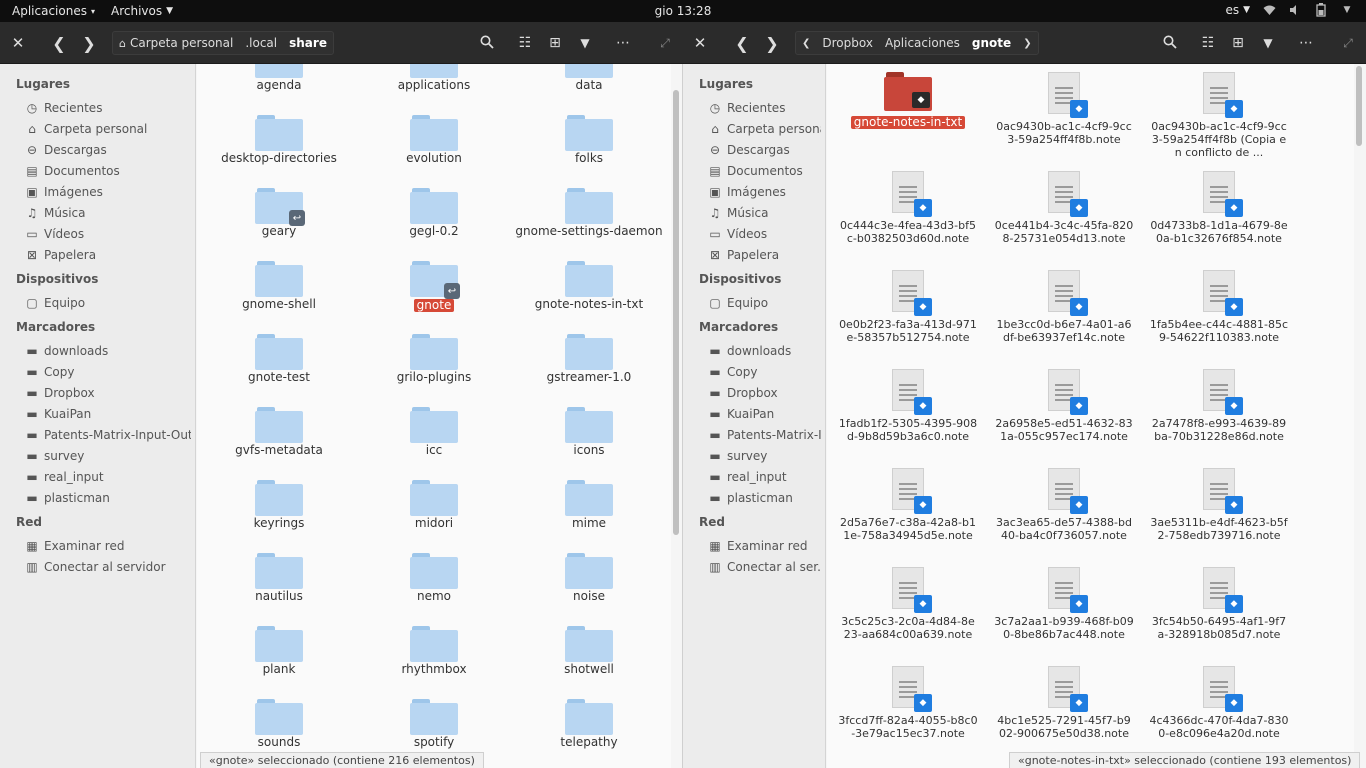  I want to click on folder-item: ◆ gnote-notes-in-txt, so click(908, 100).